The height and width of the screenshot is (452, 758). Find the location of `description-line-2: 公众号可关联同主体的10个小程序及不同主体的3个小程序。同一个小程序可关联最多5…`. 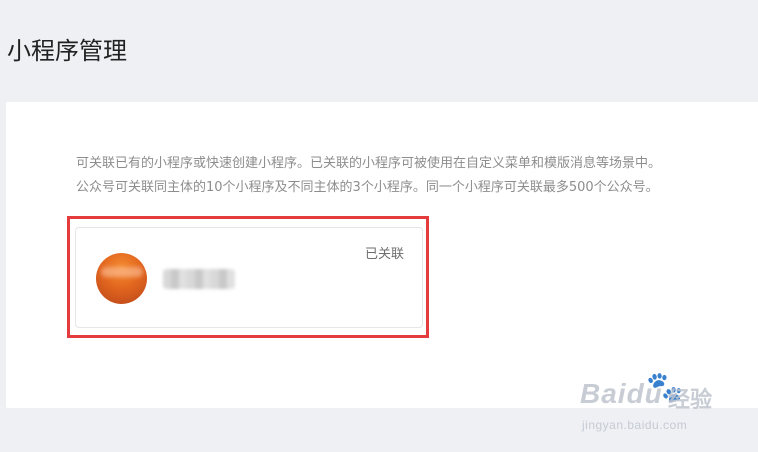

description-line-2: 公众号可关联同主体的10个小程序及不同主体的3个小程序。同一个小程序可关联最多5… is located at coordinates (367, 187).